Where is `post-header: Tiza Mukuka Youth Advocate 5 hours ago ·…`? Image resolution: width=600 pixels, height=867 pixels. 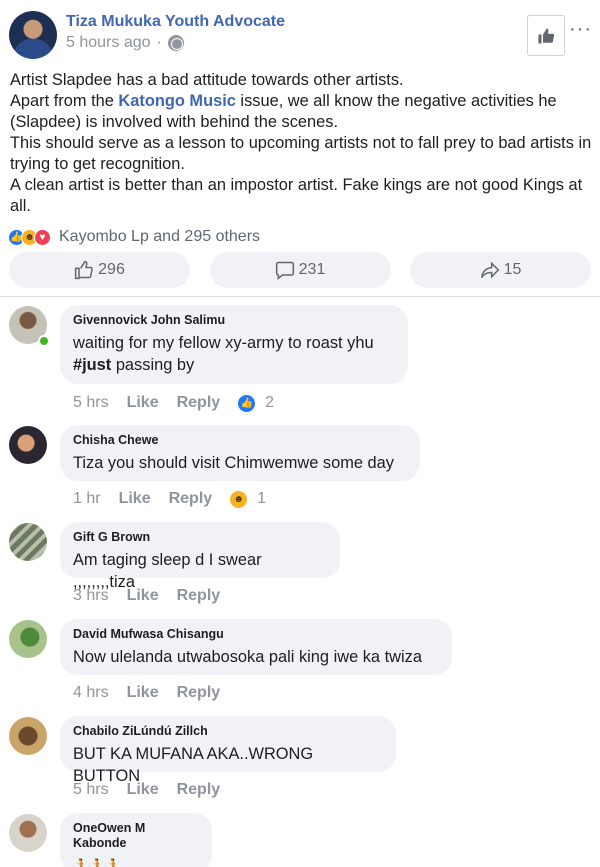 post-header: Tiza Mukuka Youth Advocate 5 hours ago ·… is located at coordinates (300, 34).